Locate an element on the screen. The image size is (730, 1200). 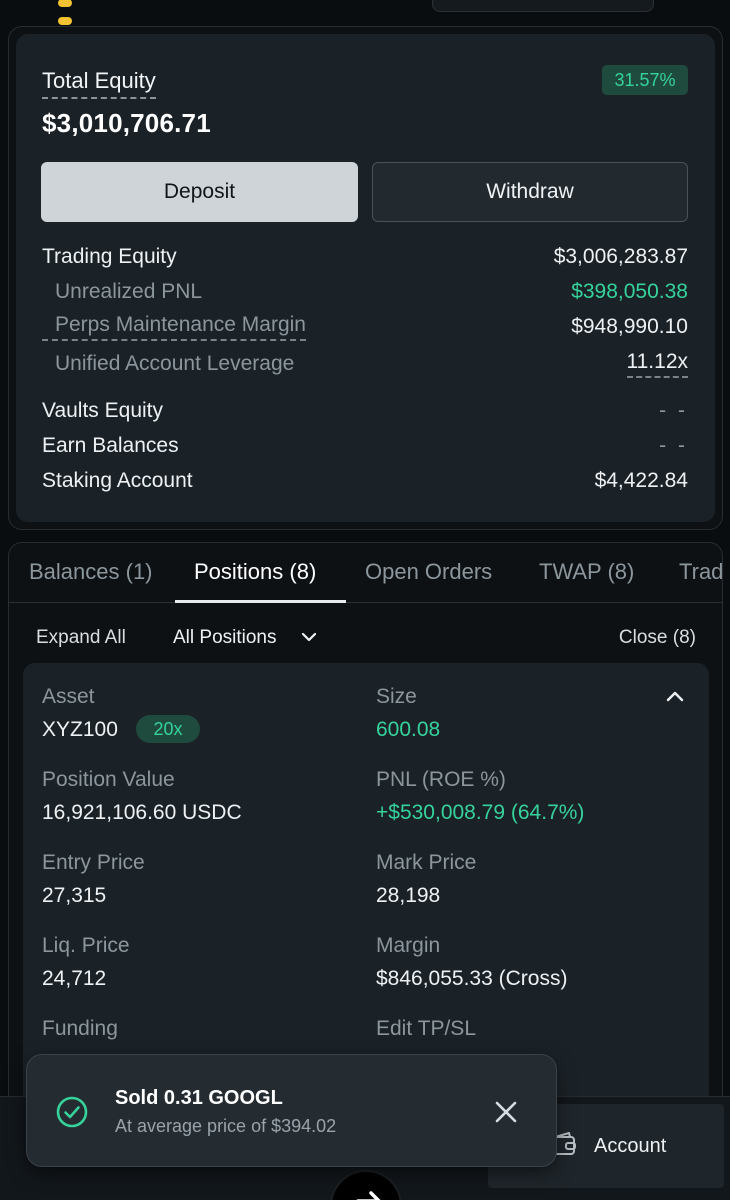
entry-price-value: 27,315 is located at coordinates (74, 895).